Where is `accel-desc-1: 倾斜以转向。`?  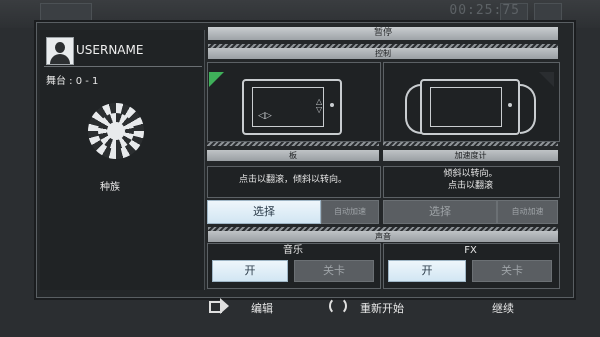 accel-desc-1: 倾斜以转向。 is located at coordinates (470, 174).